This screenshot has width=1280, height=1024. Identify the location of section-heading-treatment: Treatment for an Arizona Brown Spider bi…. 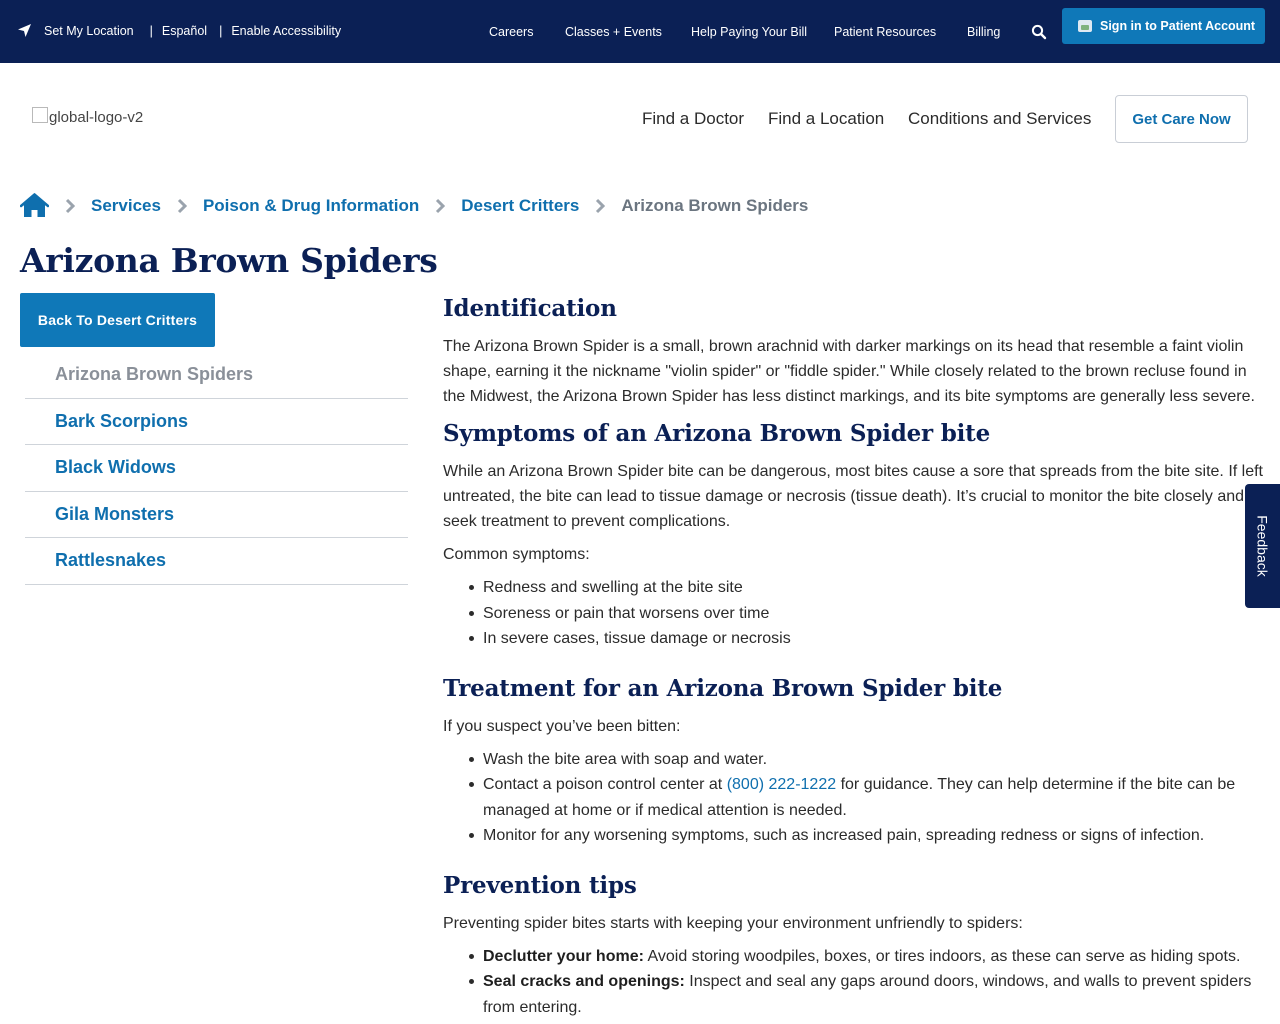
(723, 688).